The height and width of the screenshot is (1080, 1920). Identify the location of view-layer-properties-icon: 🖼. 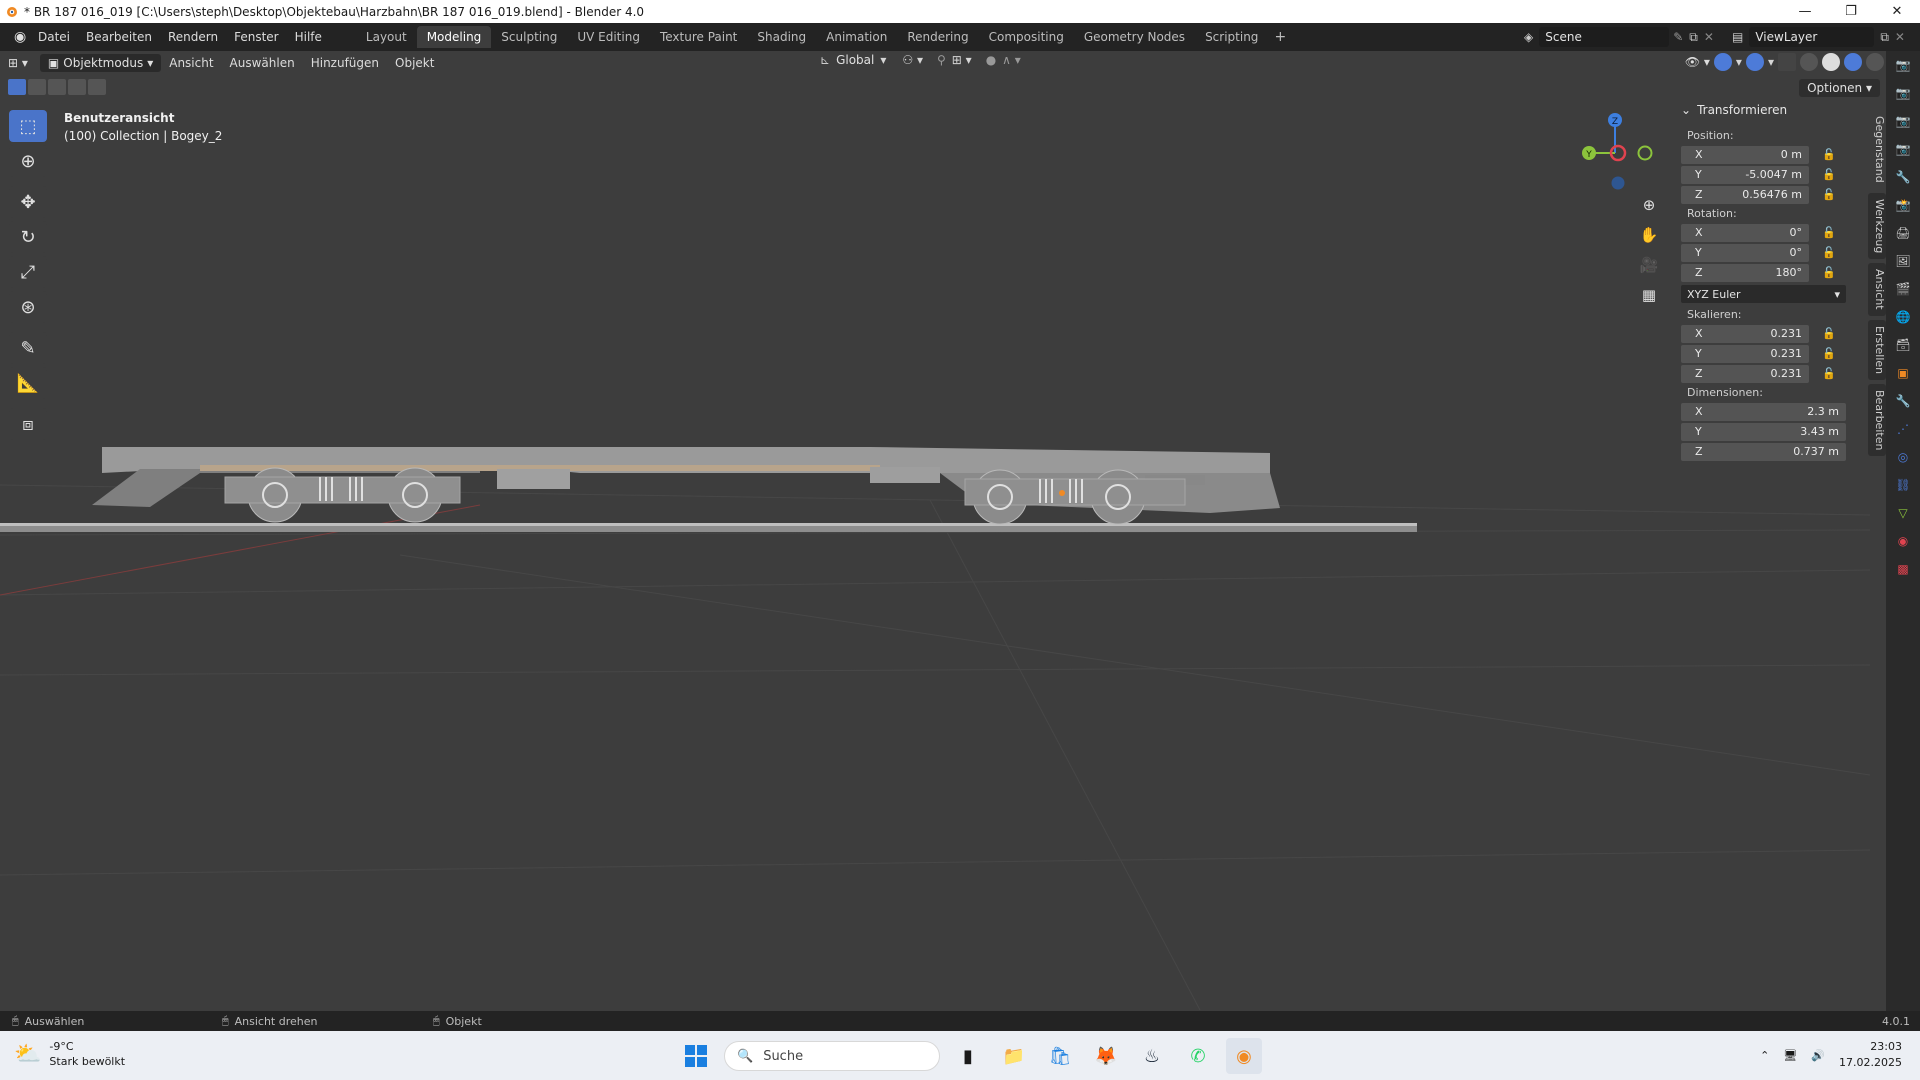
(1903, 261).